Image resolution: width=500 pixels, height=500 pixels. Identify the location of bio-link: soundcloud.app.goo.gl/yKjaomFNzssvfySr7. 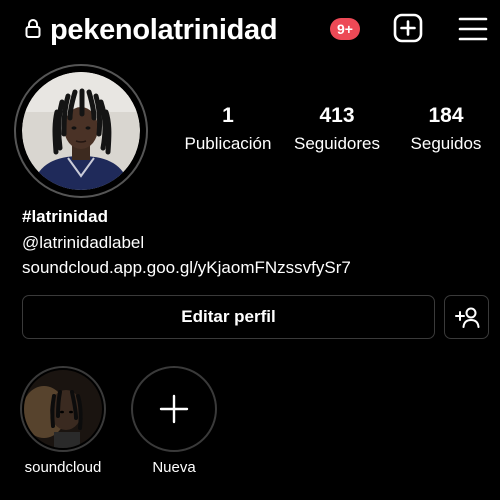
(186, 268).